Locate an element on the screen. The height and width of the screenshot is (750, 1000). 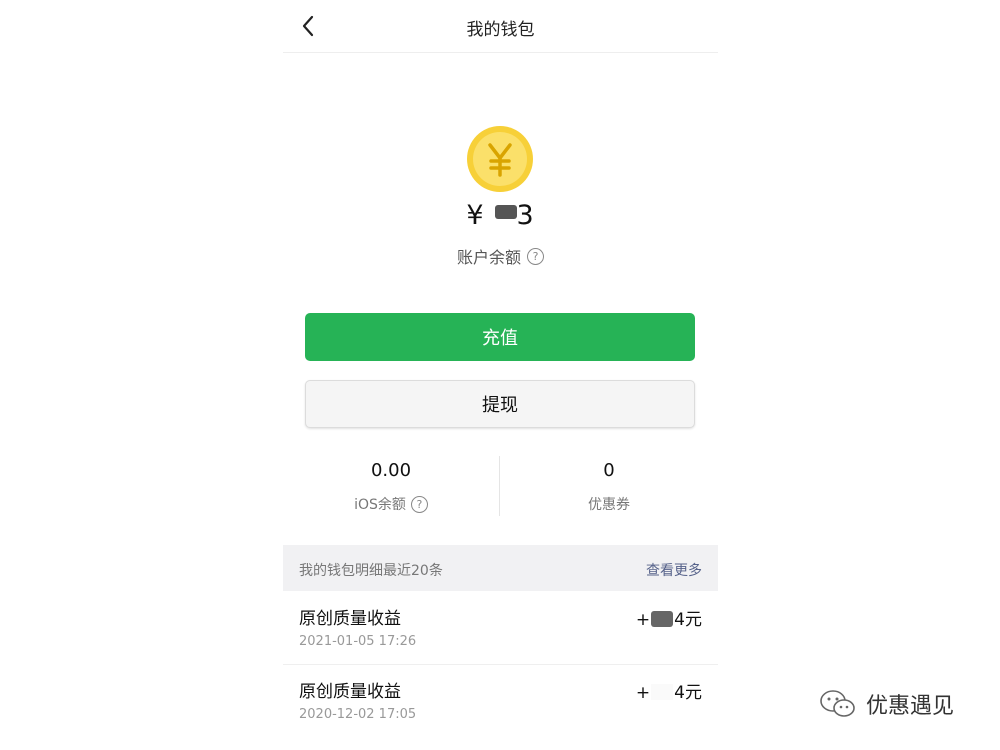
yuan-coin-icon is located at coordinates (500, 159).